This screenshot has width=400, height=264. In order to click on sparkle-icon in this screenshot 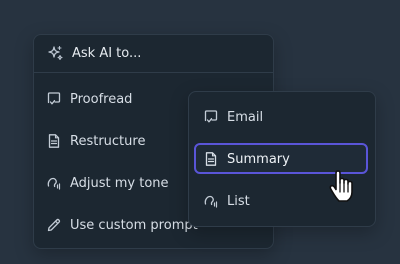, I will do `click(55, 54)`.